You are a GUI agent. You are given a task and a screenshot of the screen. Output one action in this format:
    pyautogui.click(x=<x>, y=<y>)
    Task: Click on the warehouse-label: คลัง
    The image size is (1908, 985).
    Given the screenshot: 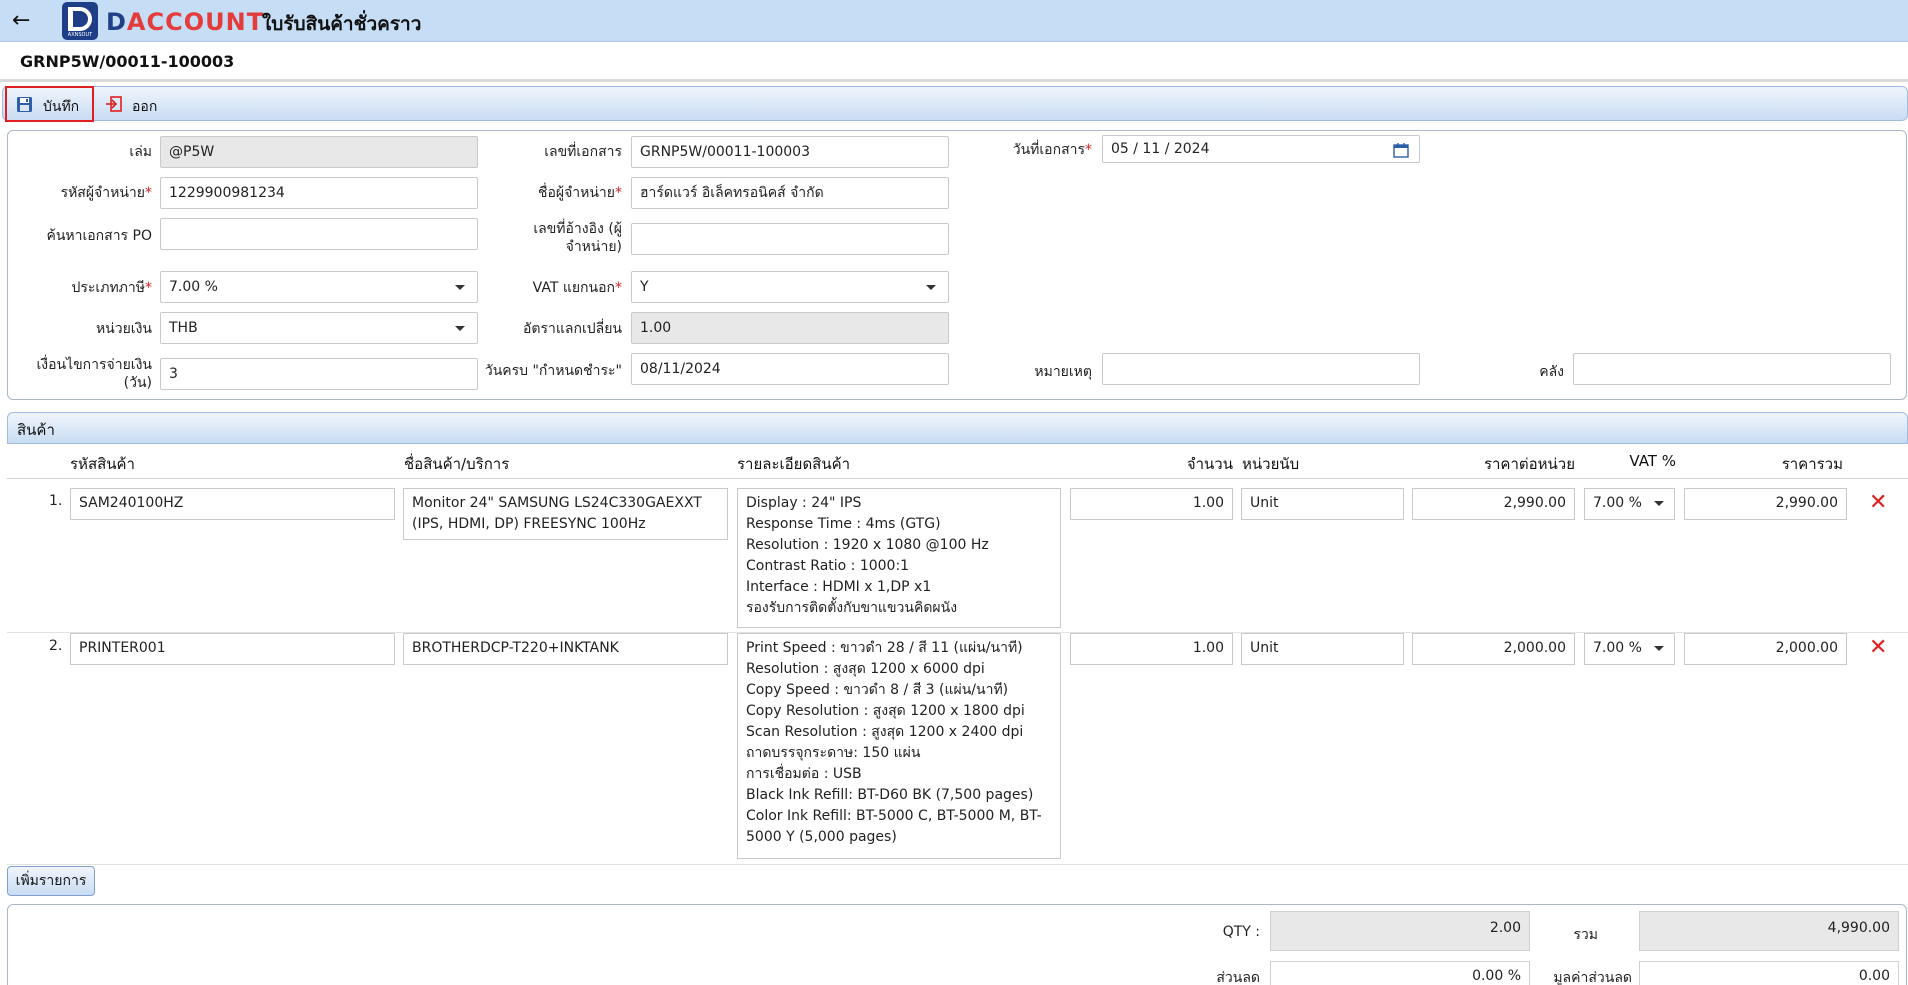 What is the action you would take?
    pyautogui.click(x=1551, y=372)
    